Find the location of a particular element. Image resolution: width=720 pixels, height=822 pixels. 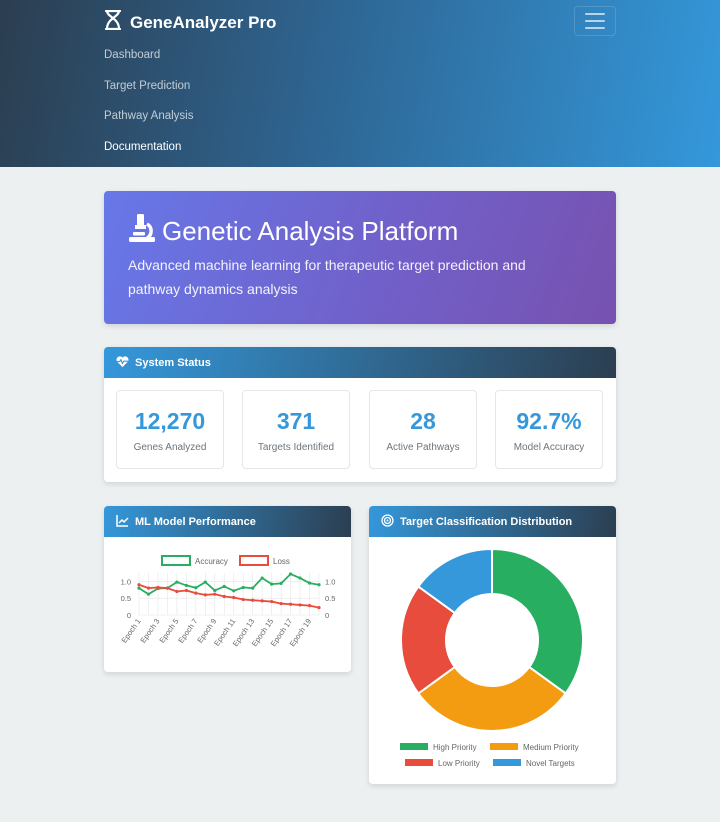

y2-tick-label: 1.0 is located at coordinates (330, 581).